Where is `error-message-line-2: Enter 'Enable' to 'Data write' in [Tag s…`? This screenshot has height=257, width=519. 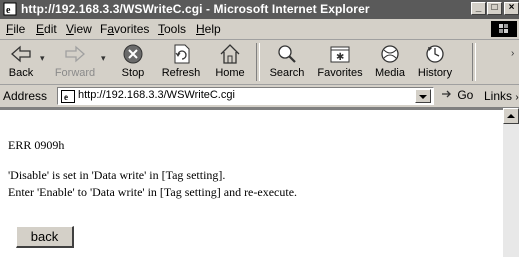
error-message-line-2: Enter 'Enable' to 'Data write' in [Tag s… is located at coordinates (153, 192).